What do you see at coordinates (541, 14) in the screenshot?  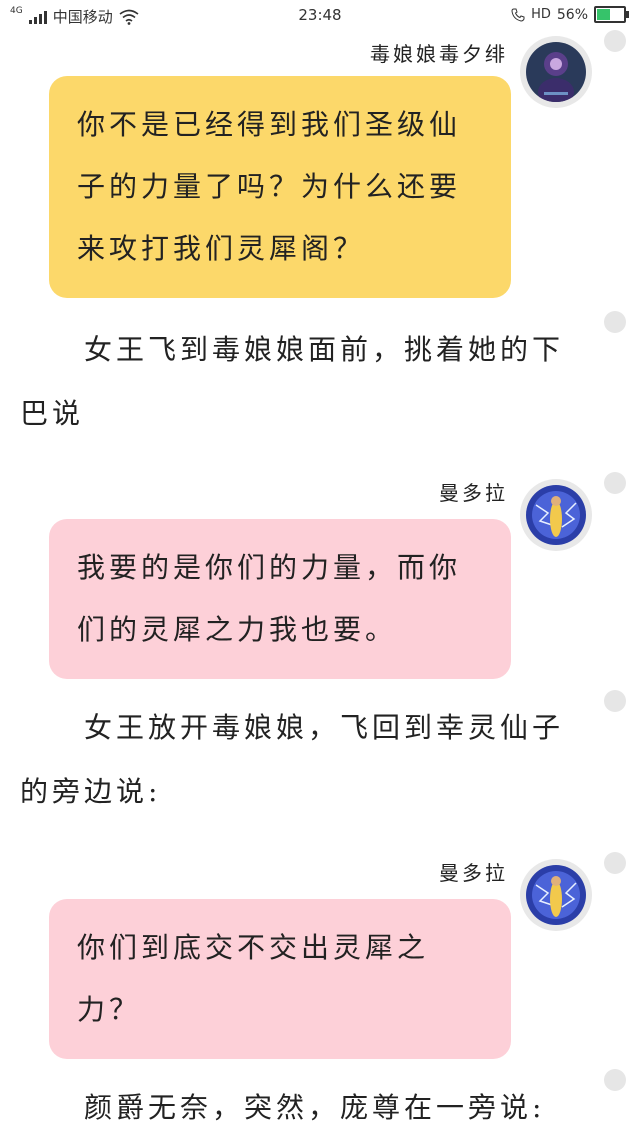 I see `hd-indicator: HD` at bounding box center [541, 14].